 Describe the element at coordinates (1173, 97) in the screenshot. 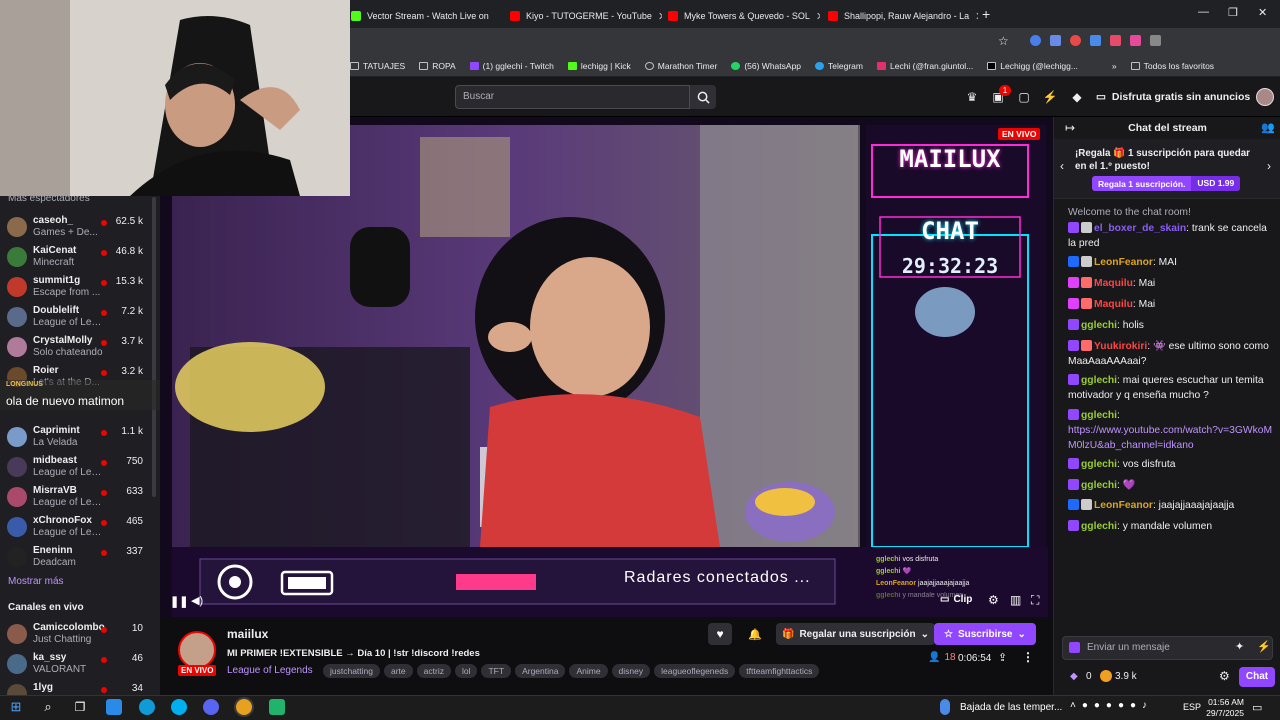

I see `ad-free-button: ▭ Disfruta gratis sin anuncios` at that location.